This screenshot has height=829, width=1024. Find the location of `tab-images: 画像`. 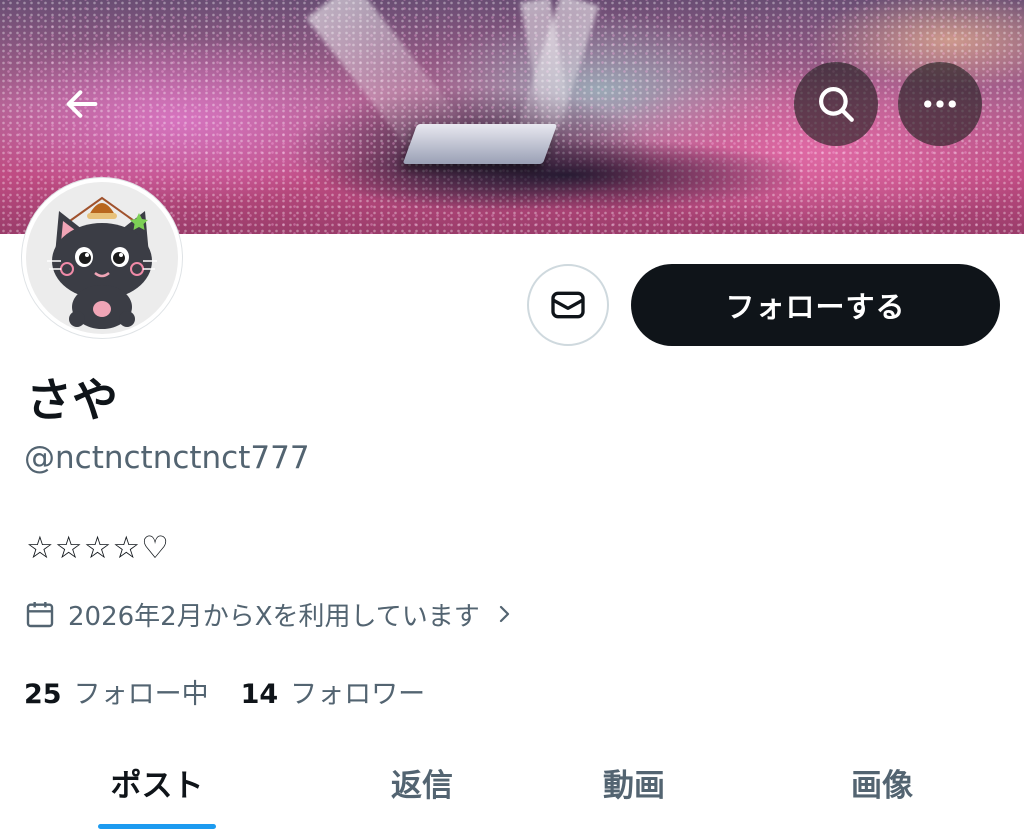

tab-images: 画像 is located at coordinates (882, 782).